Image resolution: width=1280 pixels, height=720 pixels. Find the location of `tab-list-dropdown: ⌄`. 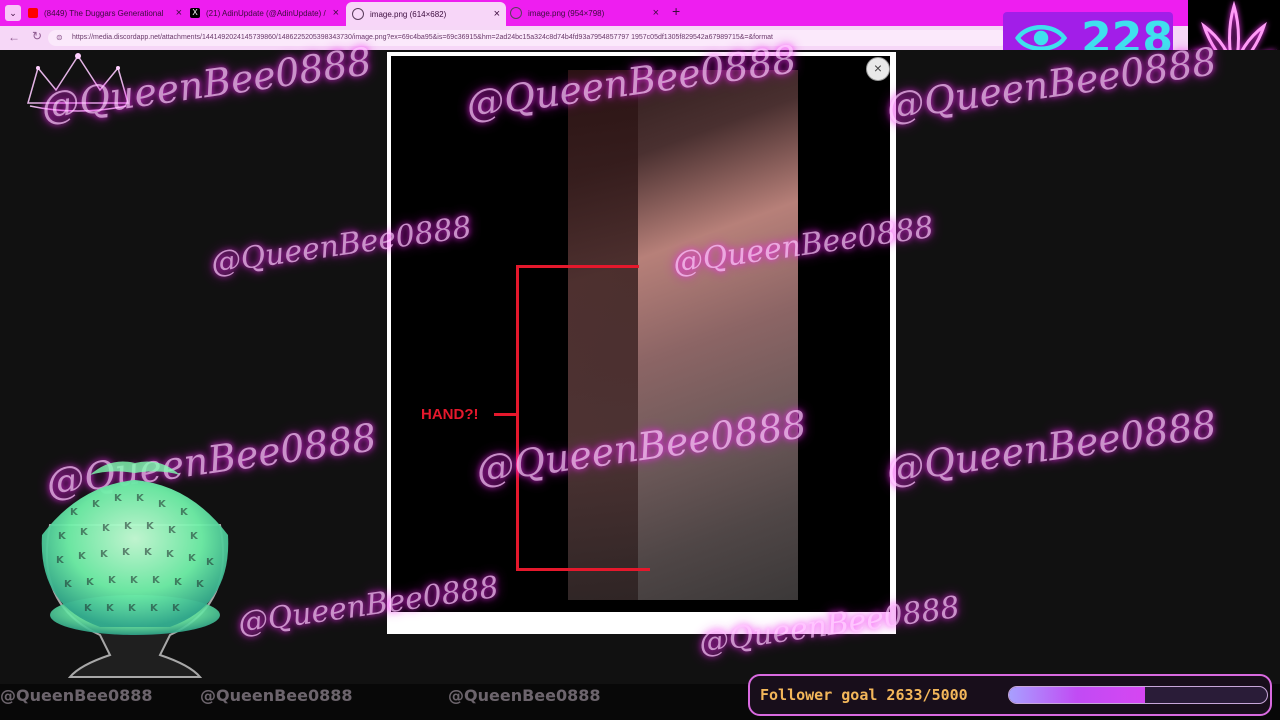

tab-list-dropdown: ⌄ is located at coordinates (13, 13).